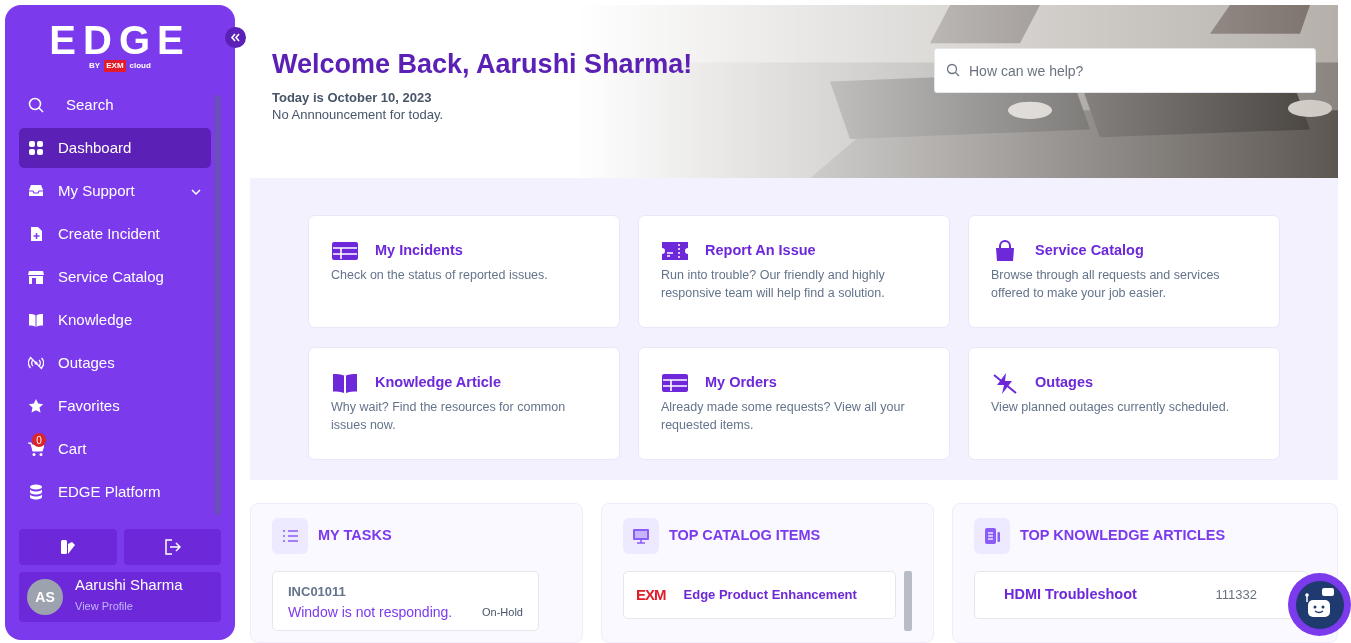  What do you see at coordinates (120, 597) in the screenshot?
I see `profile-card: AS Aarushi Sharma View Profile` at bounding box center [120, 597].